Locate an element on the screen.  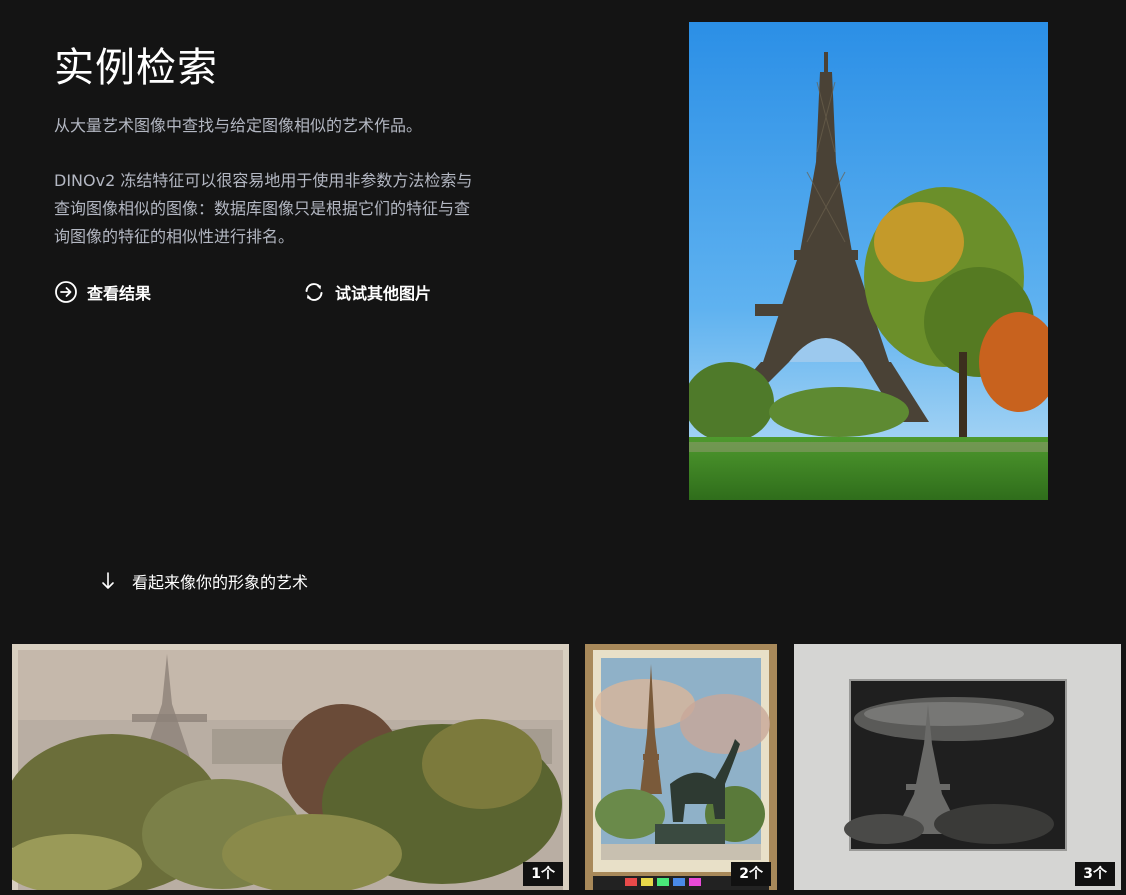
try-other-image-button: 试试其他图片 is located at coordinates (366, 292).